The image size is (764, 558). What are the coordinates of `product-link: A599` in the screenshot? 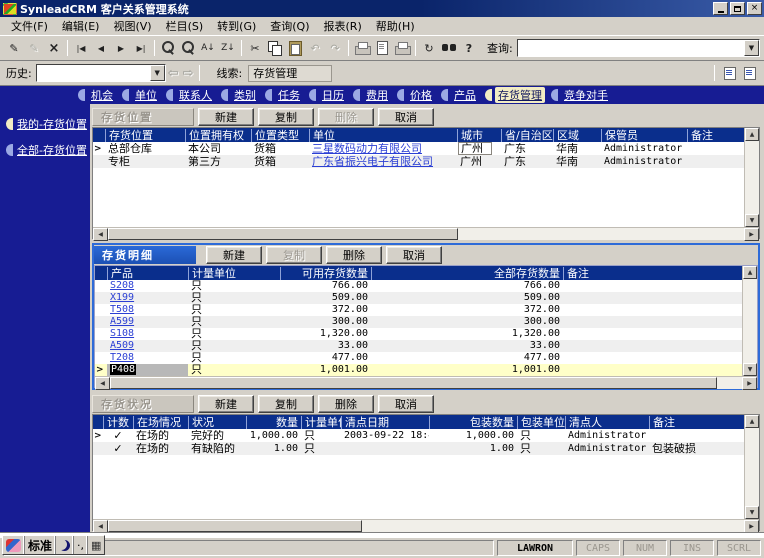 It's located at (122, 321).